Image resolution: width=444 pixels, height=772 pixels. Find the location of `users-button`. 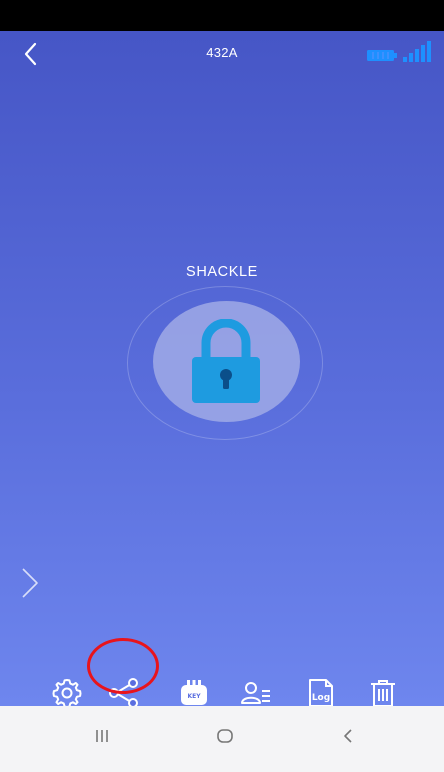

users-button is located at coordinates (256, 688).